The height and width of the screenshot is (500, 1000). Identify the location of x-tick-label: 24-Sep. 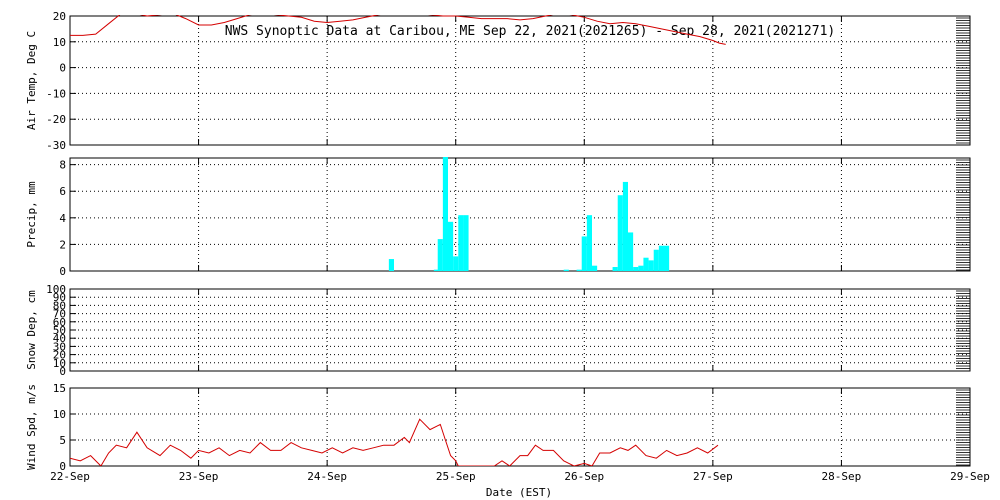
(327, 476).